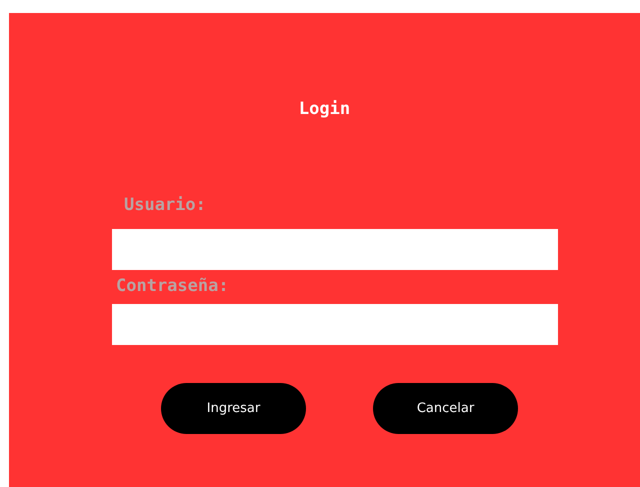 The image size is (640, 487). What do you see at coordinates (445, 408) in the screenshot?
I see `action-button: Cancelar` at bounding box center [445, 408].